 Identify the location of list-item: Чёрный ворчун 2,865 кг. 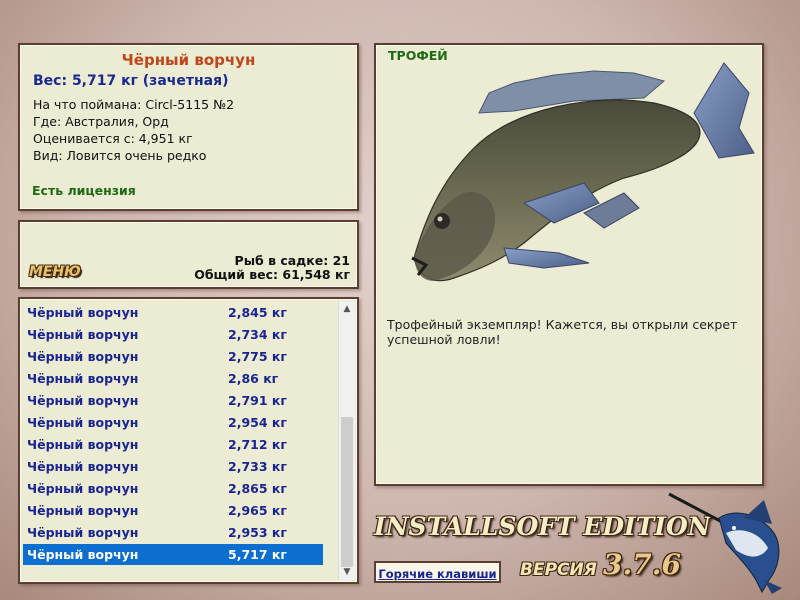
(173, 488).